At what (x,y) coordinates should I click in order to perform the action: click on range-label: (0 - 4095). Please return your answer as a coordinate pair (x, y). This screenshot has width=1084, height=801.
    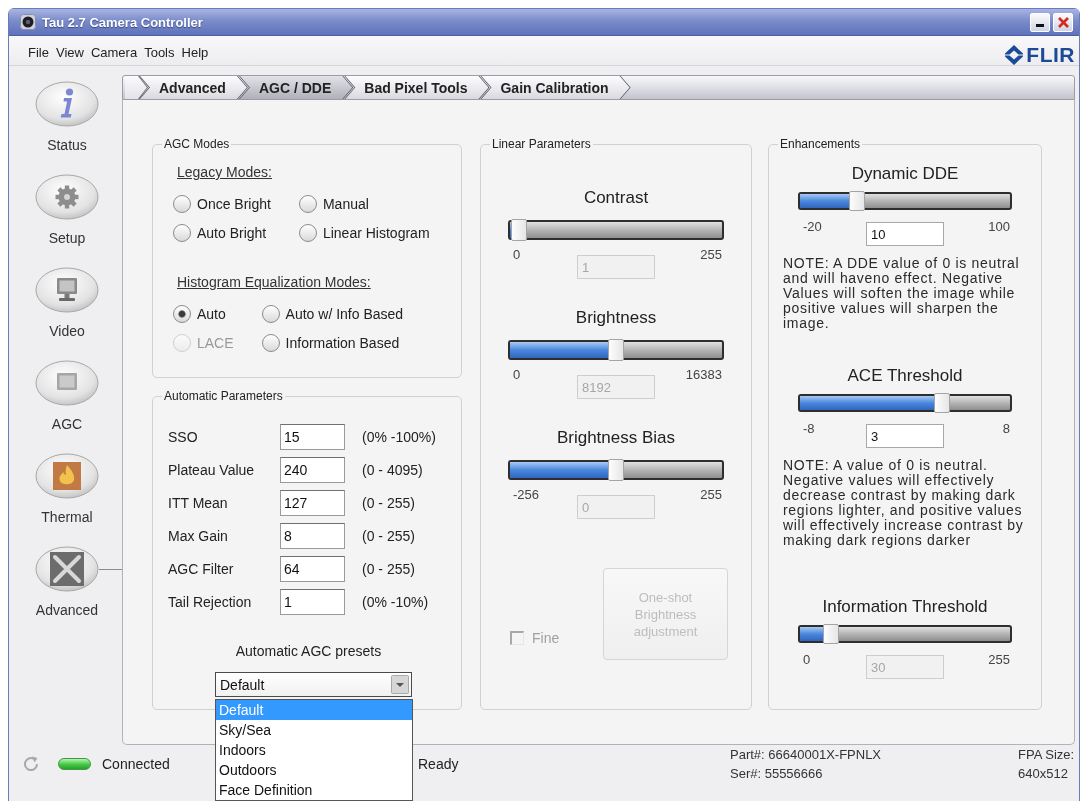
    Looking at the image, I should click on (393, 470).